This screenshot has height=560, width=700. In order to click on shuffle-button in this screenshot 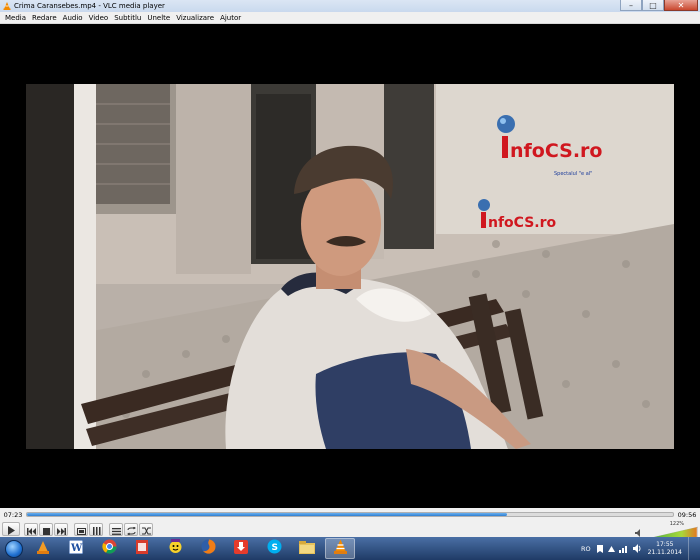, I will do `click(146, 529)`.